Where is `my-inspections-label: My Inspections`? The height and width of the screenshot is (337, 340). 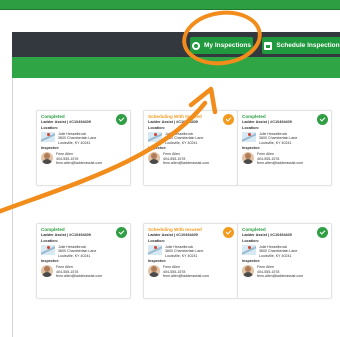 my-inspections-label: My Inspections is located at coordinates (227, 45).